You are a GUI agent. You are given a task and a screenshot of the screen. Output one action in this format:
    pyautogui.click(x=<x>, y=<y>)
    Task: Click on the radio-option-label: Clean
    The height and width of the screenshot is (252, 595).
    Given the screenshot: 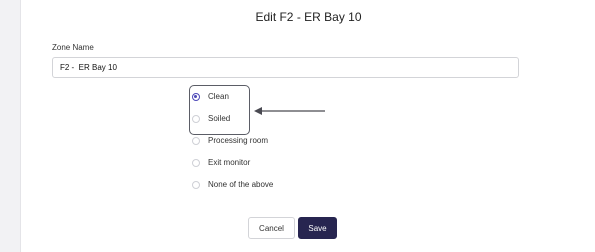 What is the action you would take?
    pyautogui.click(x=218, y=96)
    